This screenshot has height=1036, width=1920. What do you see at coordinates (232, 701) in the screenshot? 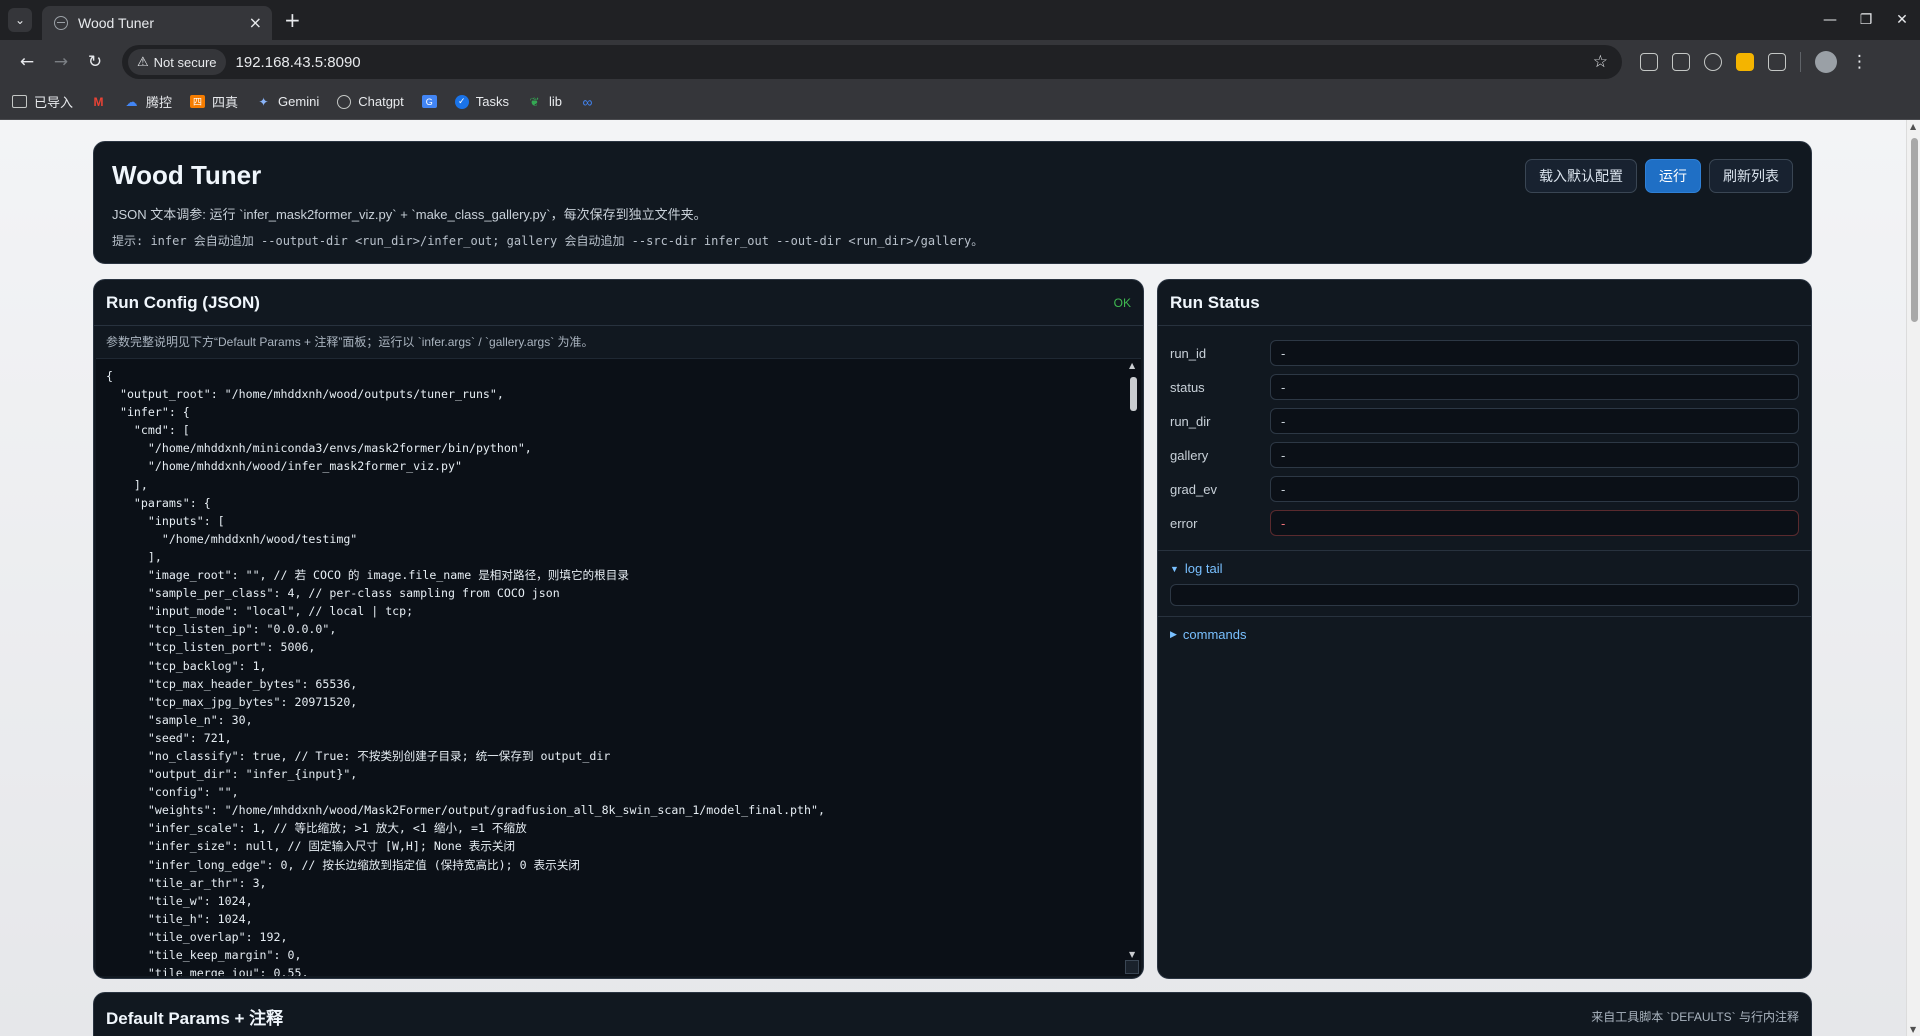
I see `code-line: "tcp_max_jpg_bytes": 20971520,` at bounding box center [232, 701].